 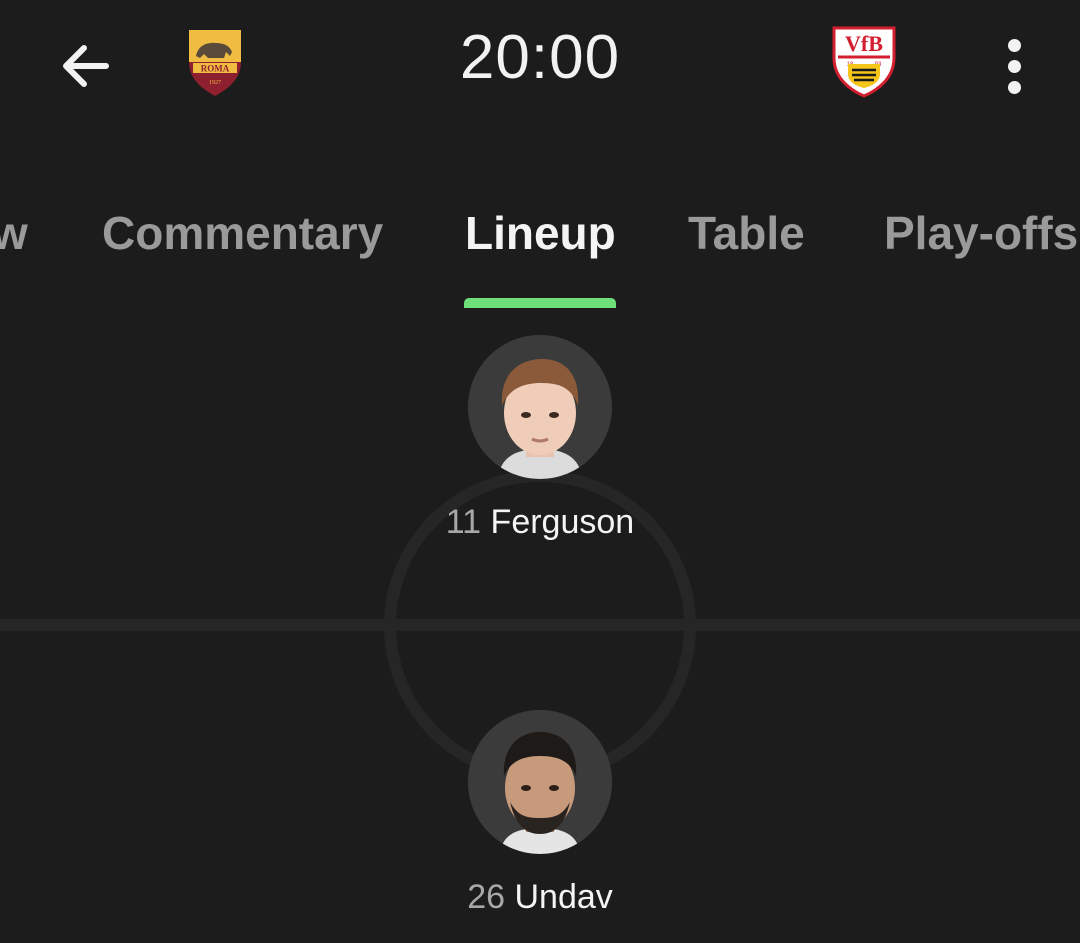 I want to click on player-card-away: 26 Undav, so click(x=540, y=813).